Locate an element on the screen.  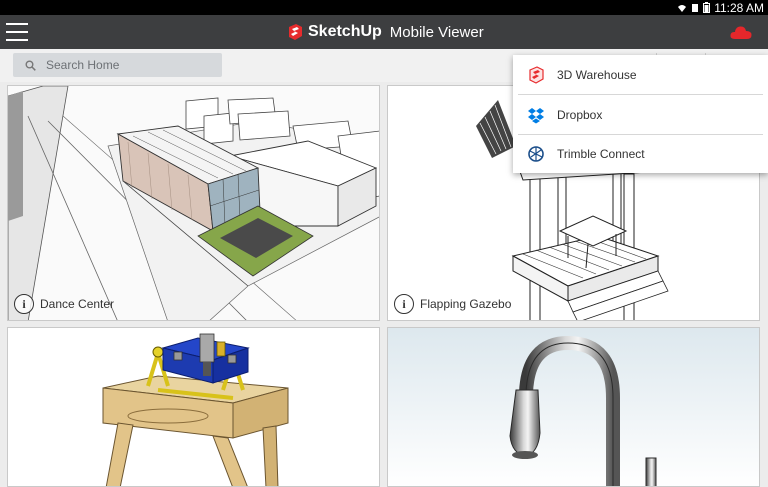
model-caption: i Flapping Gazebo is located at coordinates (452, 304).